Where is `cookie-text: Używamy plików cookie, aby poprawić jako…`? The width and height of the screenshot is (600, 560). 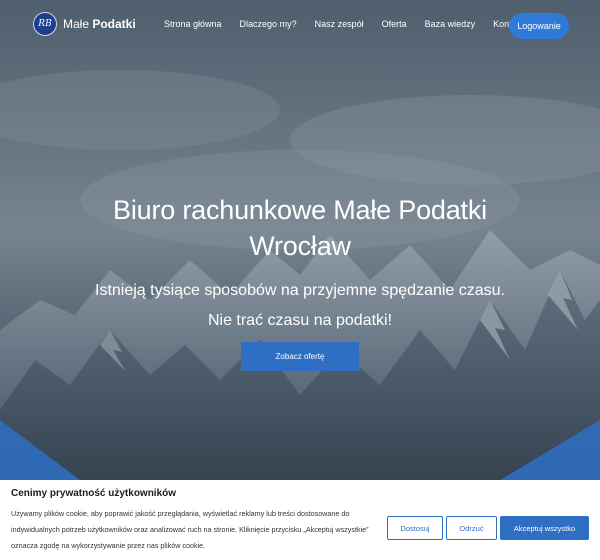
cookie-text: Używamy plików cookie, aby poprawić jako… is located at coordinates (190, 529).